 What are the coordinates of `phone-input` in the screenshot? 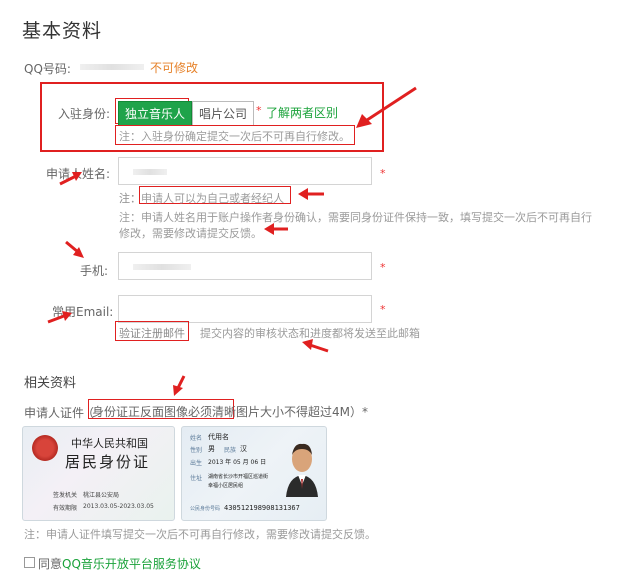 It's located at (245, 266).